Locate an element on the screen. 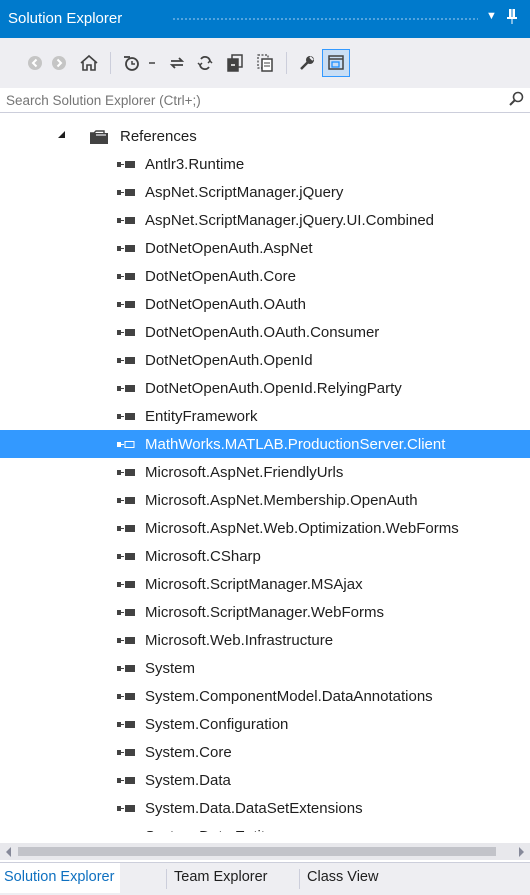  tree-node-reference: AspNet.ScriptManager.jQuery is located at coordinates (265, 192).